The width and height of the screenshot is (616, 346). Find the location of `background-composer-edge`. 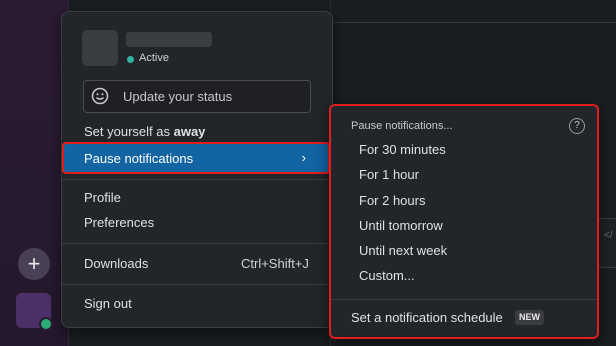

background-composer-edge is located at coordinates (607, 243).